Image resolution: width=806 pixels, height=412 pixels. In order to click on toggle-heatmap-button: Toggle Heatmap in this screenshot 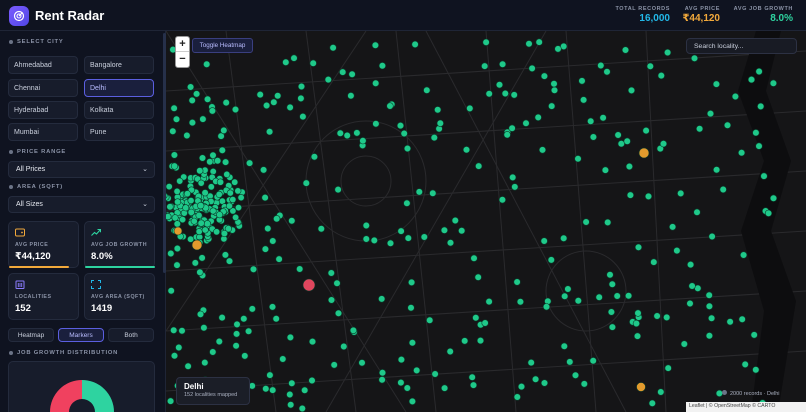, I will do `click(222, 45)`.